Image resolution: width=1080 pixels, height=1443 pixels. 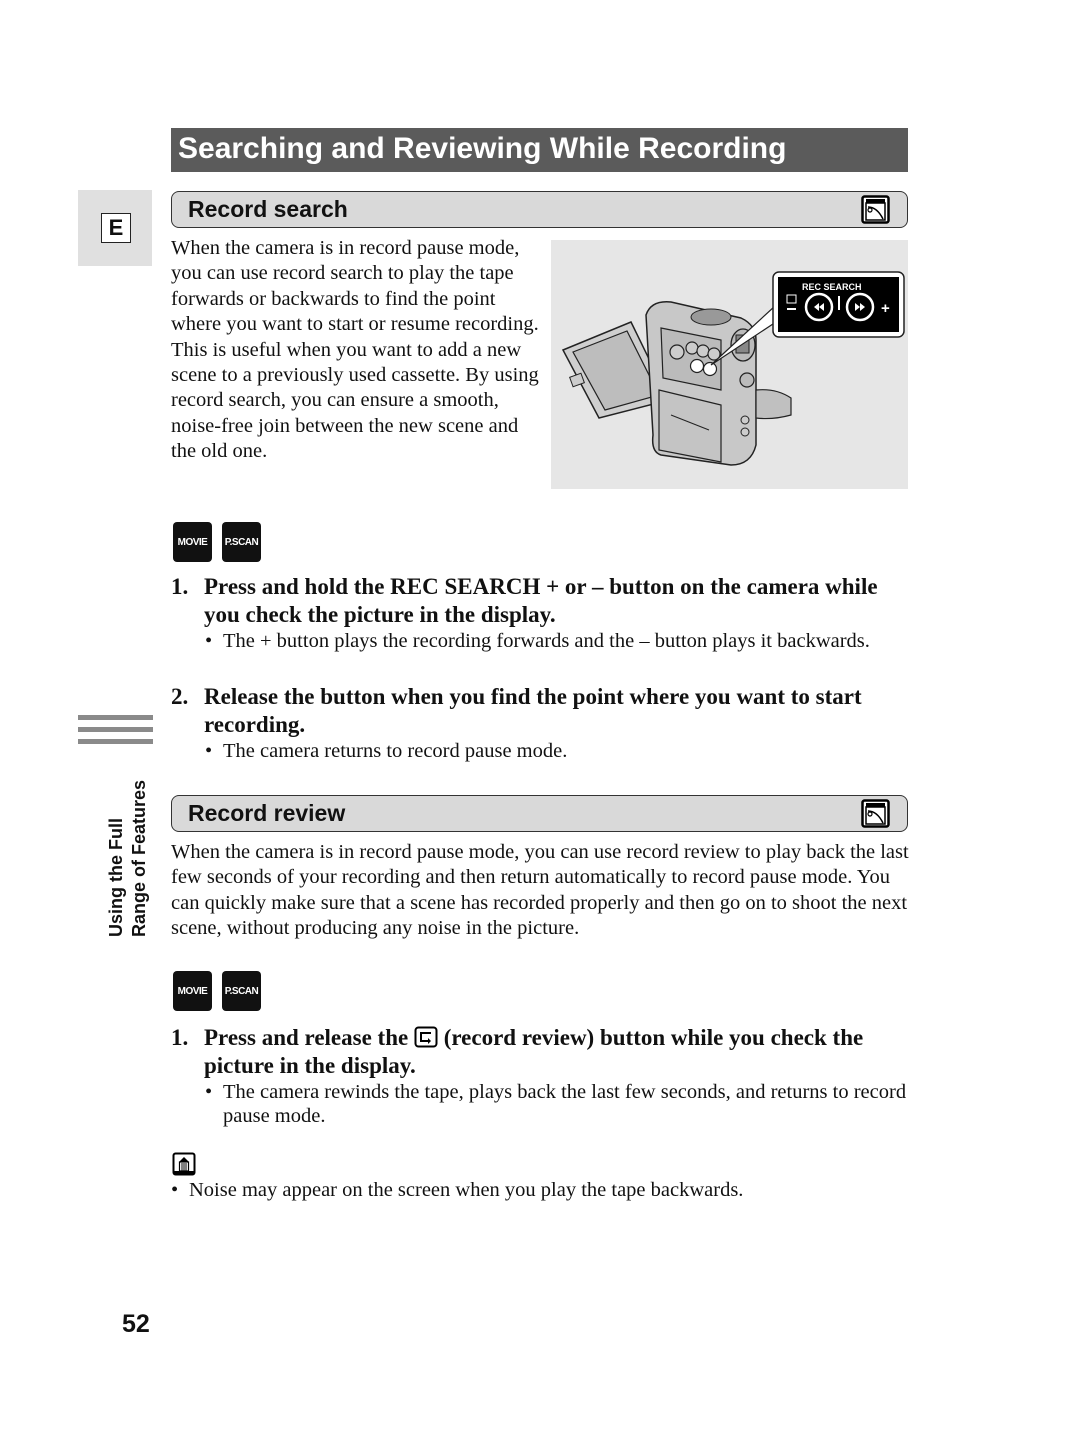 What do you see at coordinates (184, 1164) in the screenshot?
I see `note-icon` at bounding box center [184, 1164].